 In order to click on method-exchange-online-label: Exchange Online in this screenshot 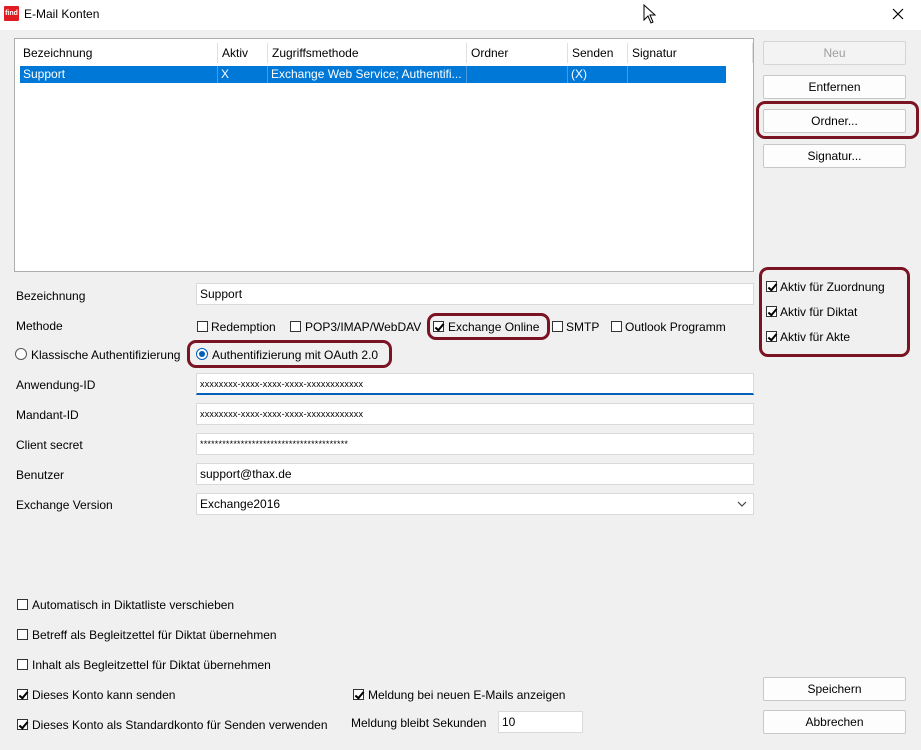, I will do `click(494, 327)`.